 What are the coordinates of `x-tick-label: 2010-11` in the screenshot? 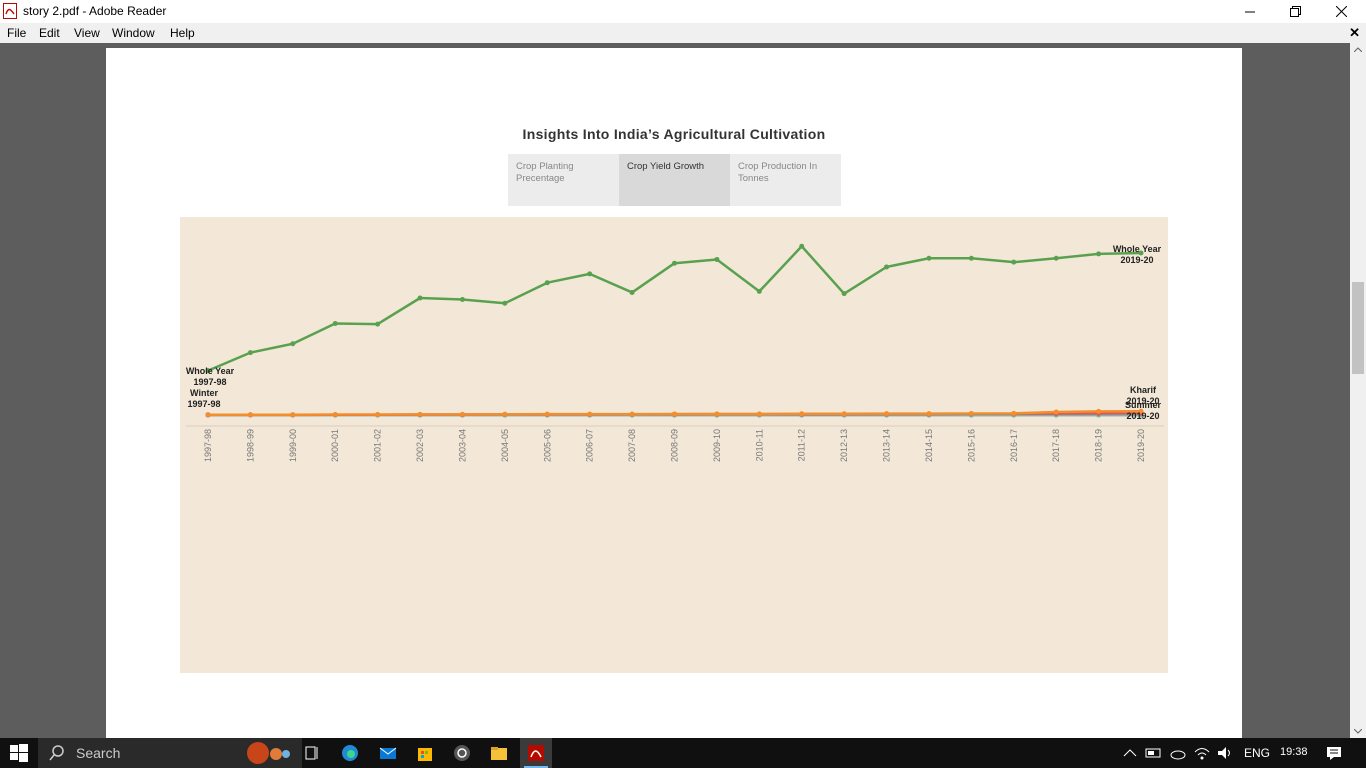 It's located at (759, 445).